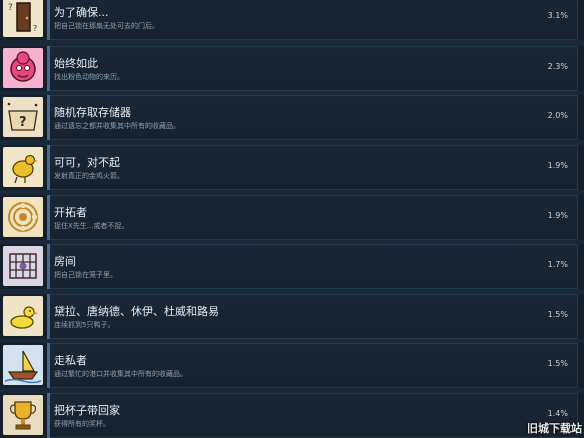 This screenshot has height=438, width=584. I want to click on achievement-title: 始终如此, so click(76, 63).